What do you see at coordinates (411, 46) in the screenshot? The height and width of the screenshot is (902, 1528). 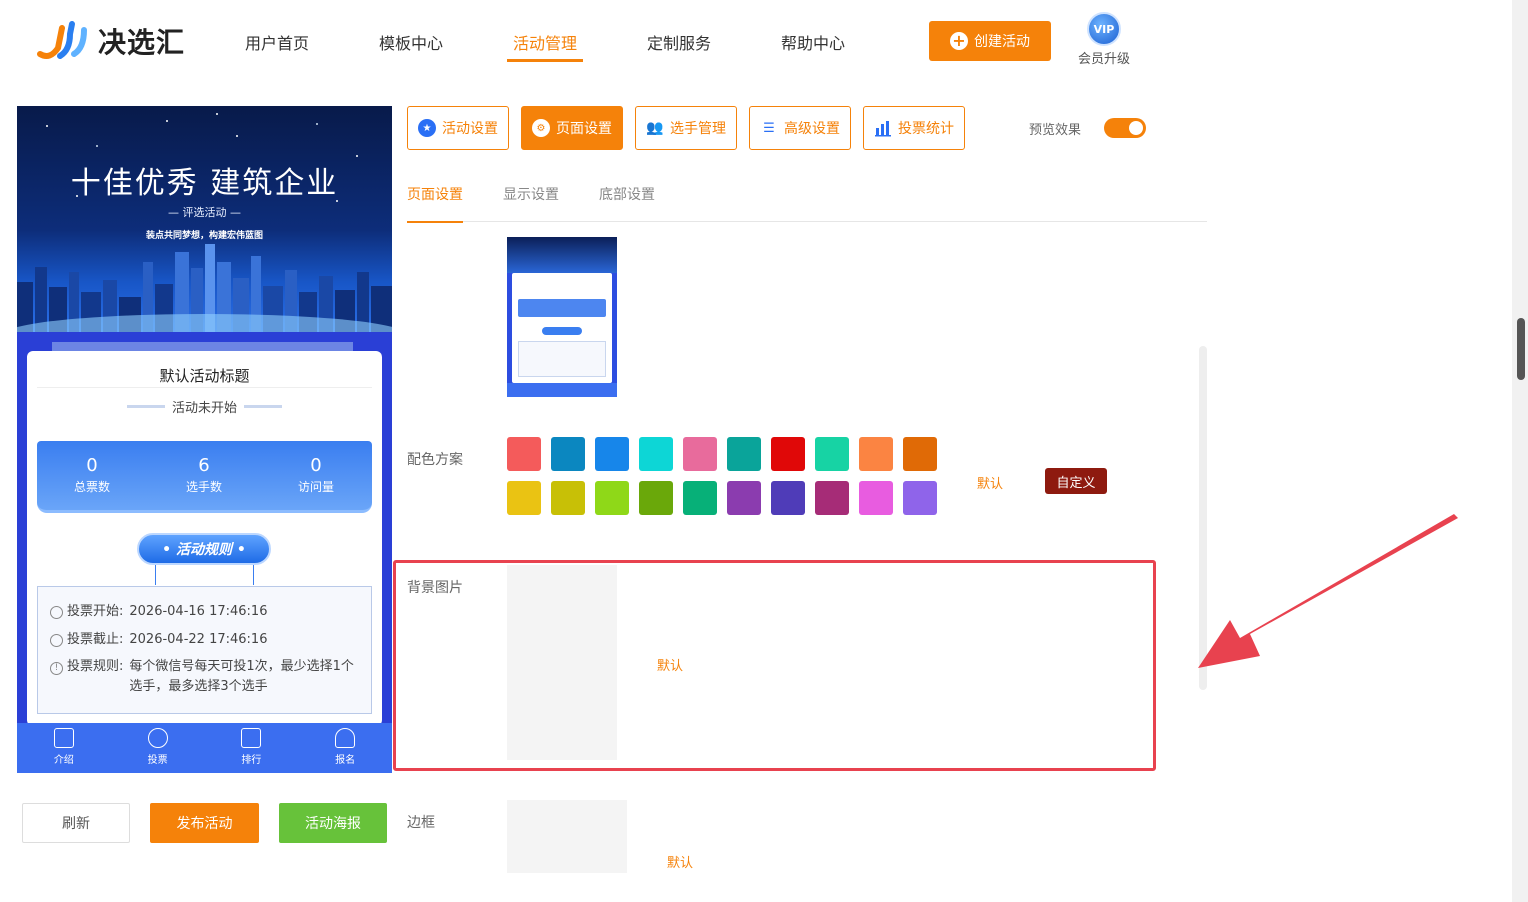 I see `nav-template-center: 模板中心` at bounding box center [411, 46].